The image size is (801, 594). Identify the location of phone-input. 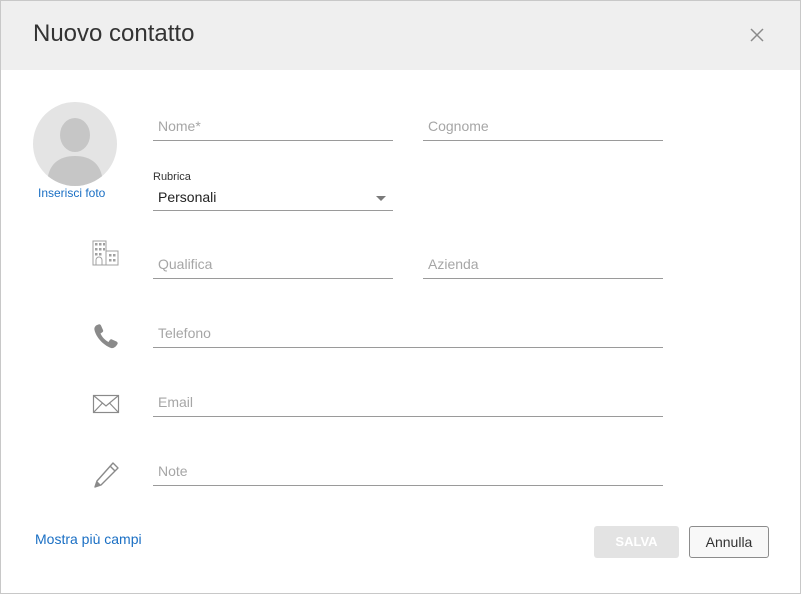
(408, 333).